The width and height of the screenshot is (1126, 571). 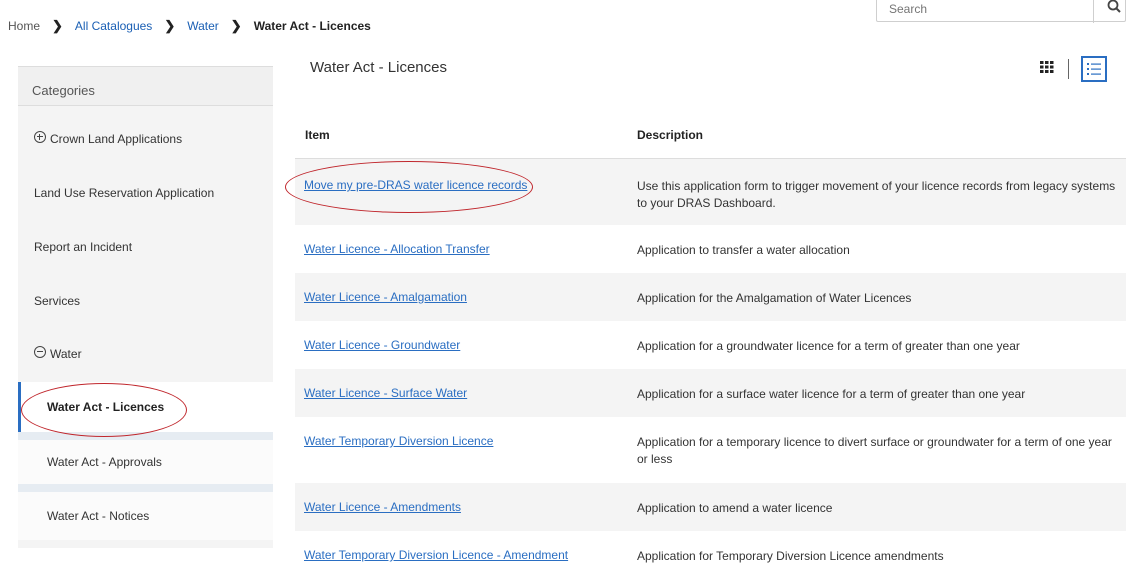 What do you see at coordinates (83, 247) in the screenshot?
I see `sidebar-item-label: Report an Incident` at bounding box center [83, 247].